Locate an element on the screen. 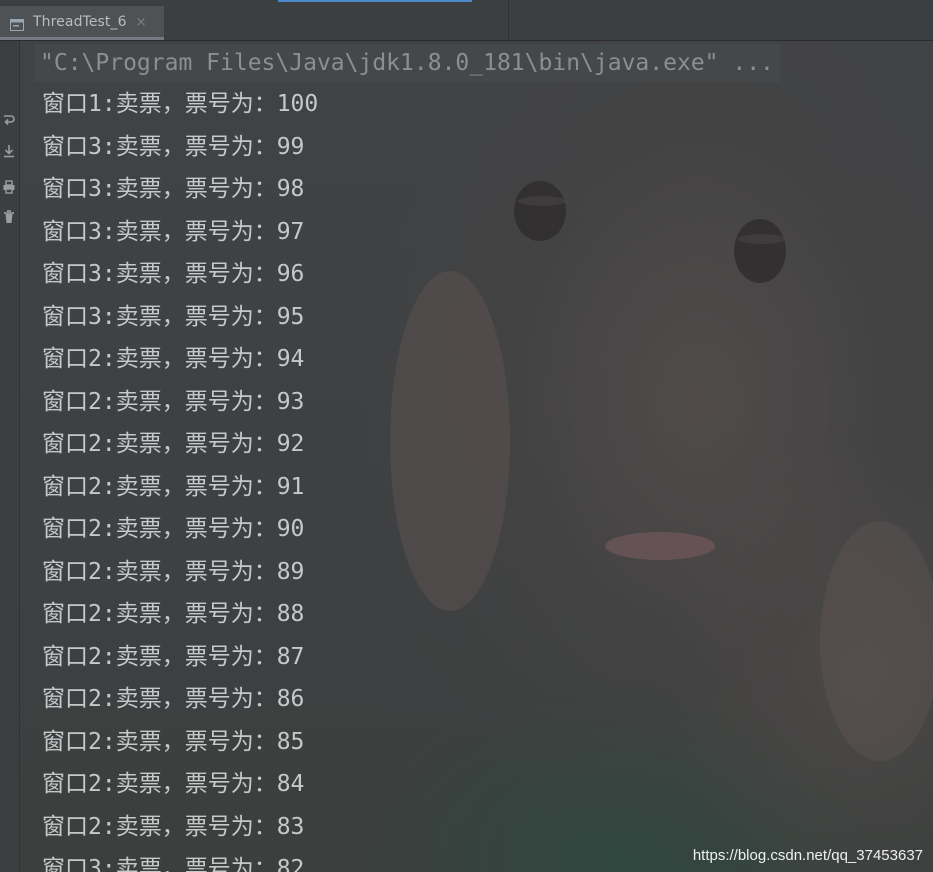 The image size is (933, 872). console-line: 窗口2:卖票，票号为：90 is located at coordinates (173, 529).